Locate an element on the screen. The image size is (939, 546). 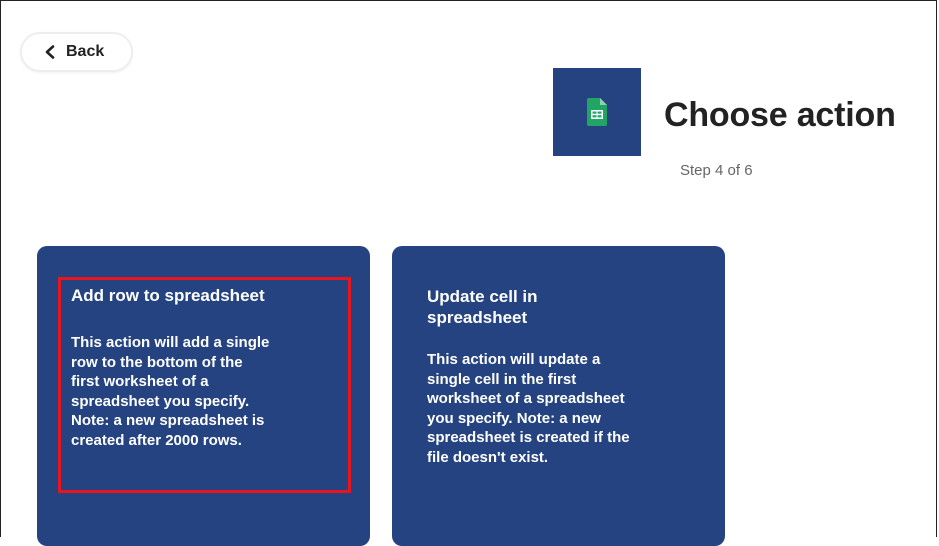
page-title: Choose action is located at coordinates (780, 115).